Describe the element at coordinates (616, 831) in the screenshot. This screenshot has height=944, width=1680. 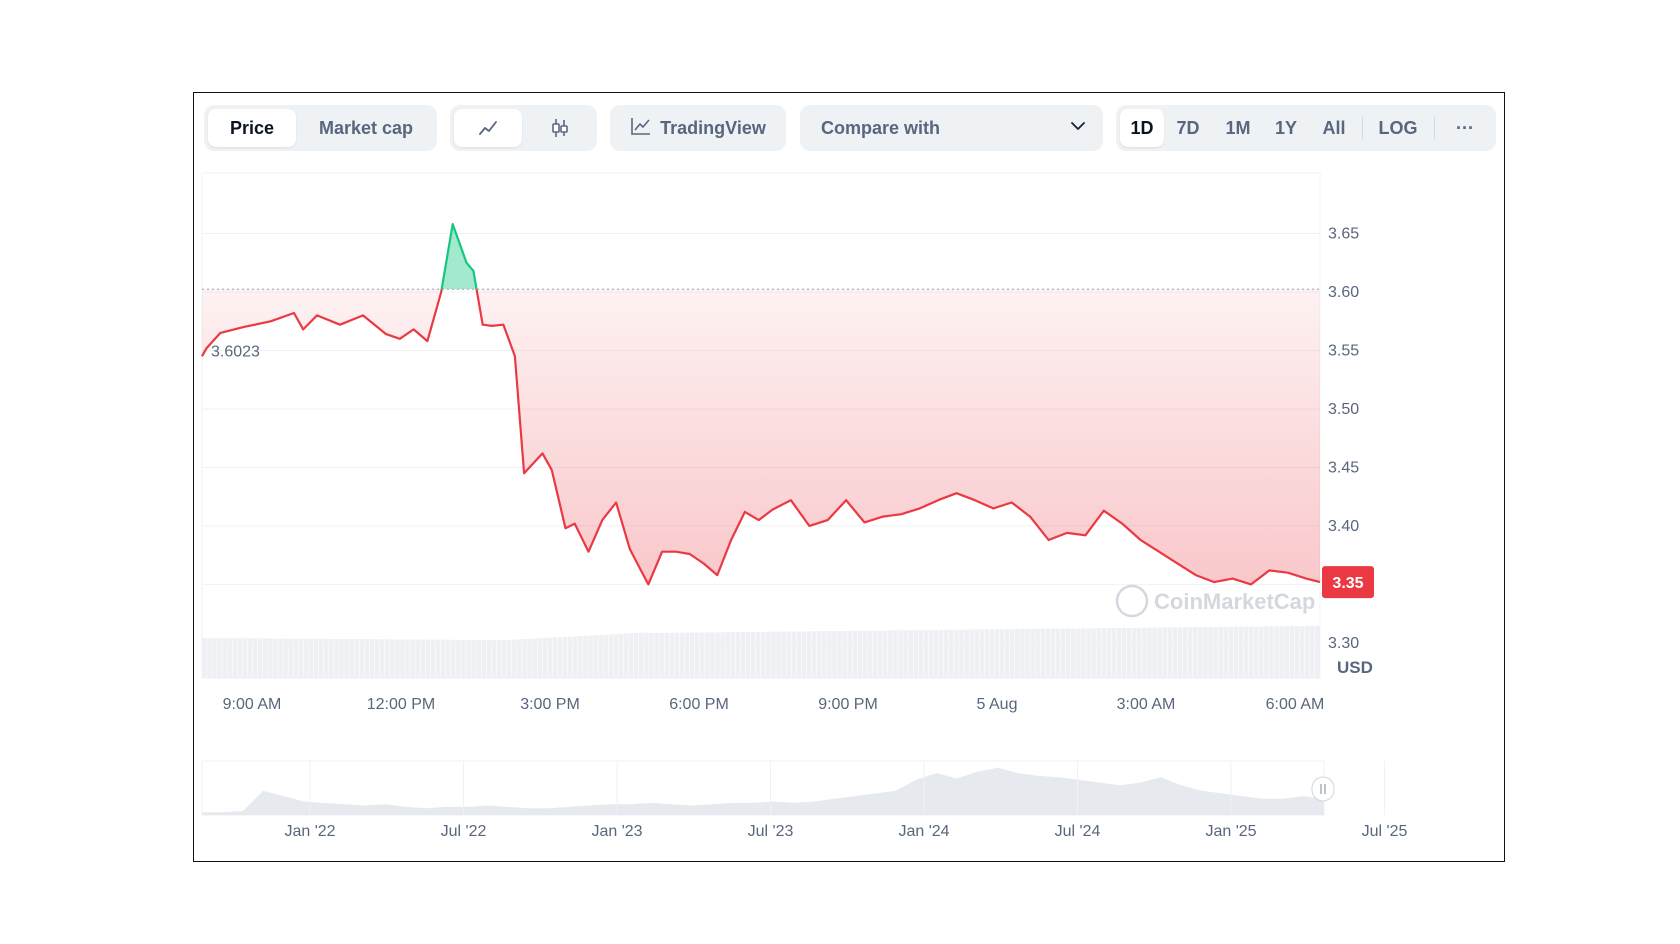
I see `navigator-tick-label: Jan '23` at that location.